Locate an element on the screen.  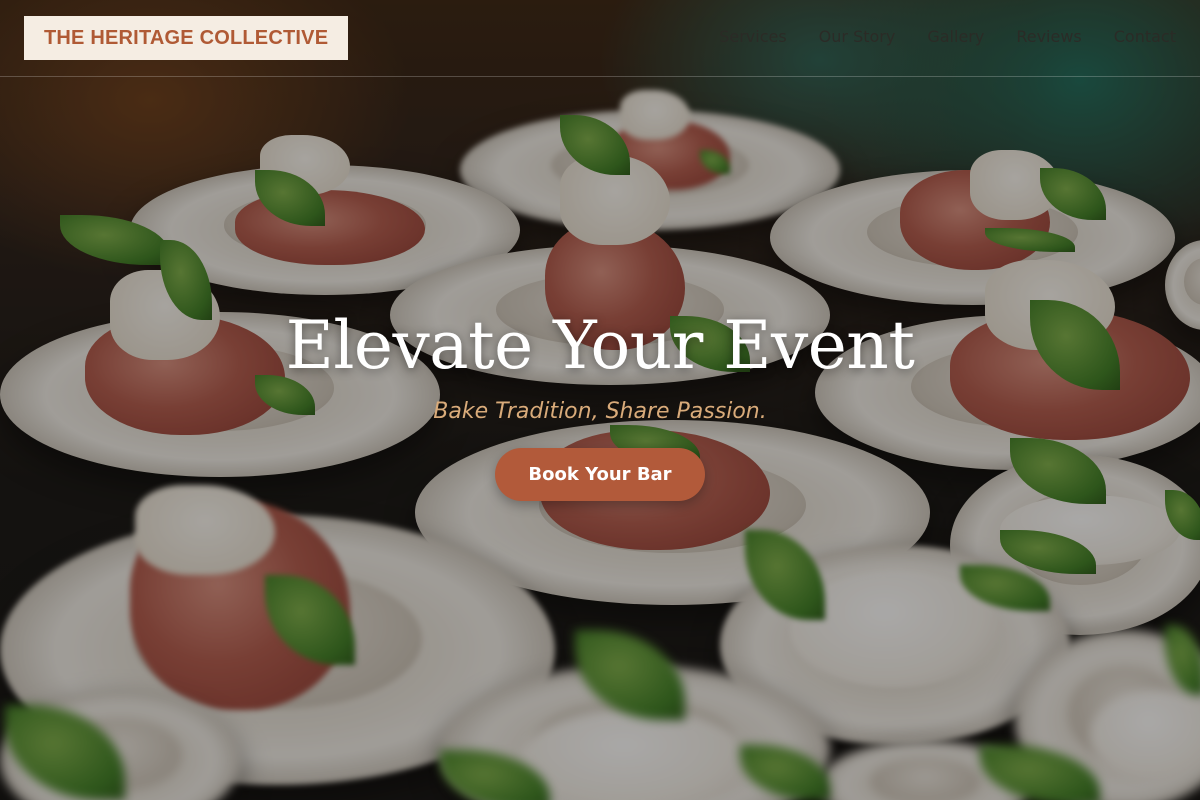
nav-link-reviews: Reviews is located at coordinates (1048, 37).